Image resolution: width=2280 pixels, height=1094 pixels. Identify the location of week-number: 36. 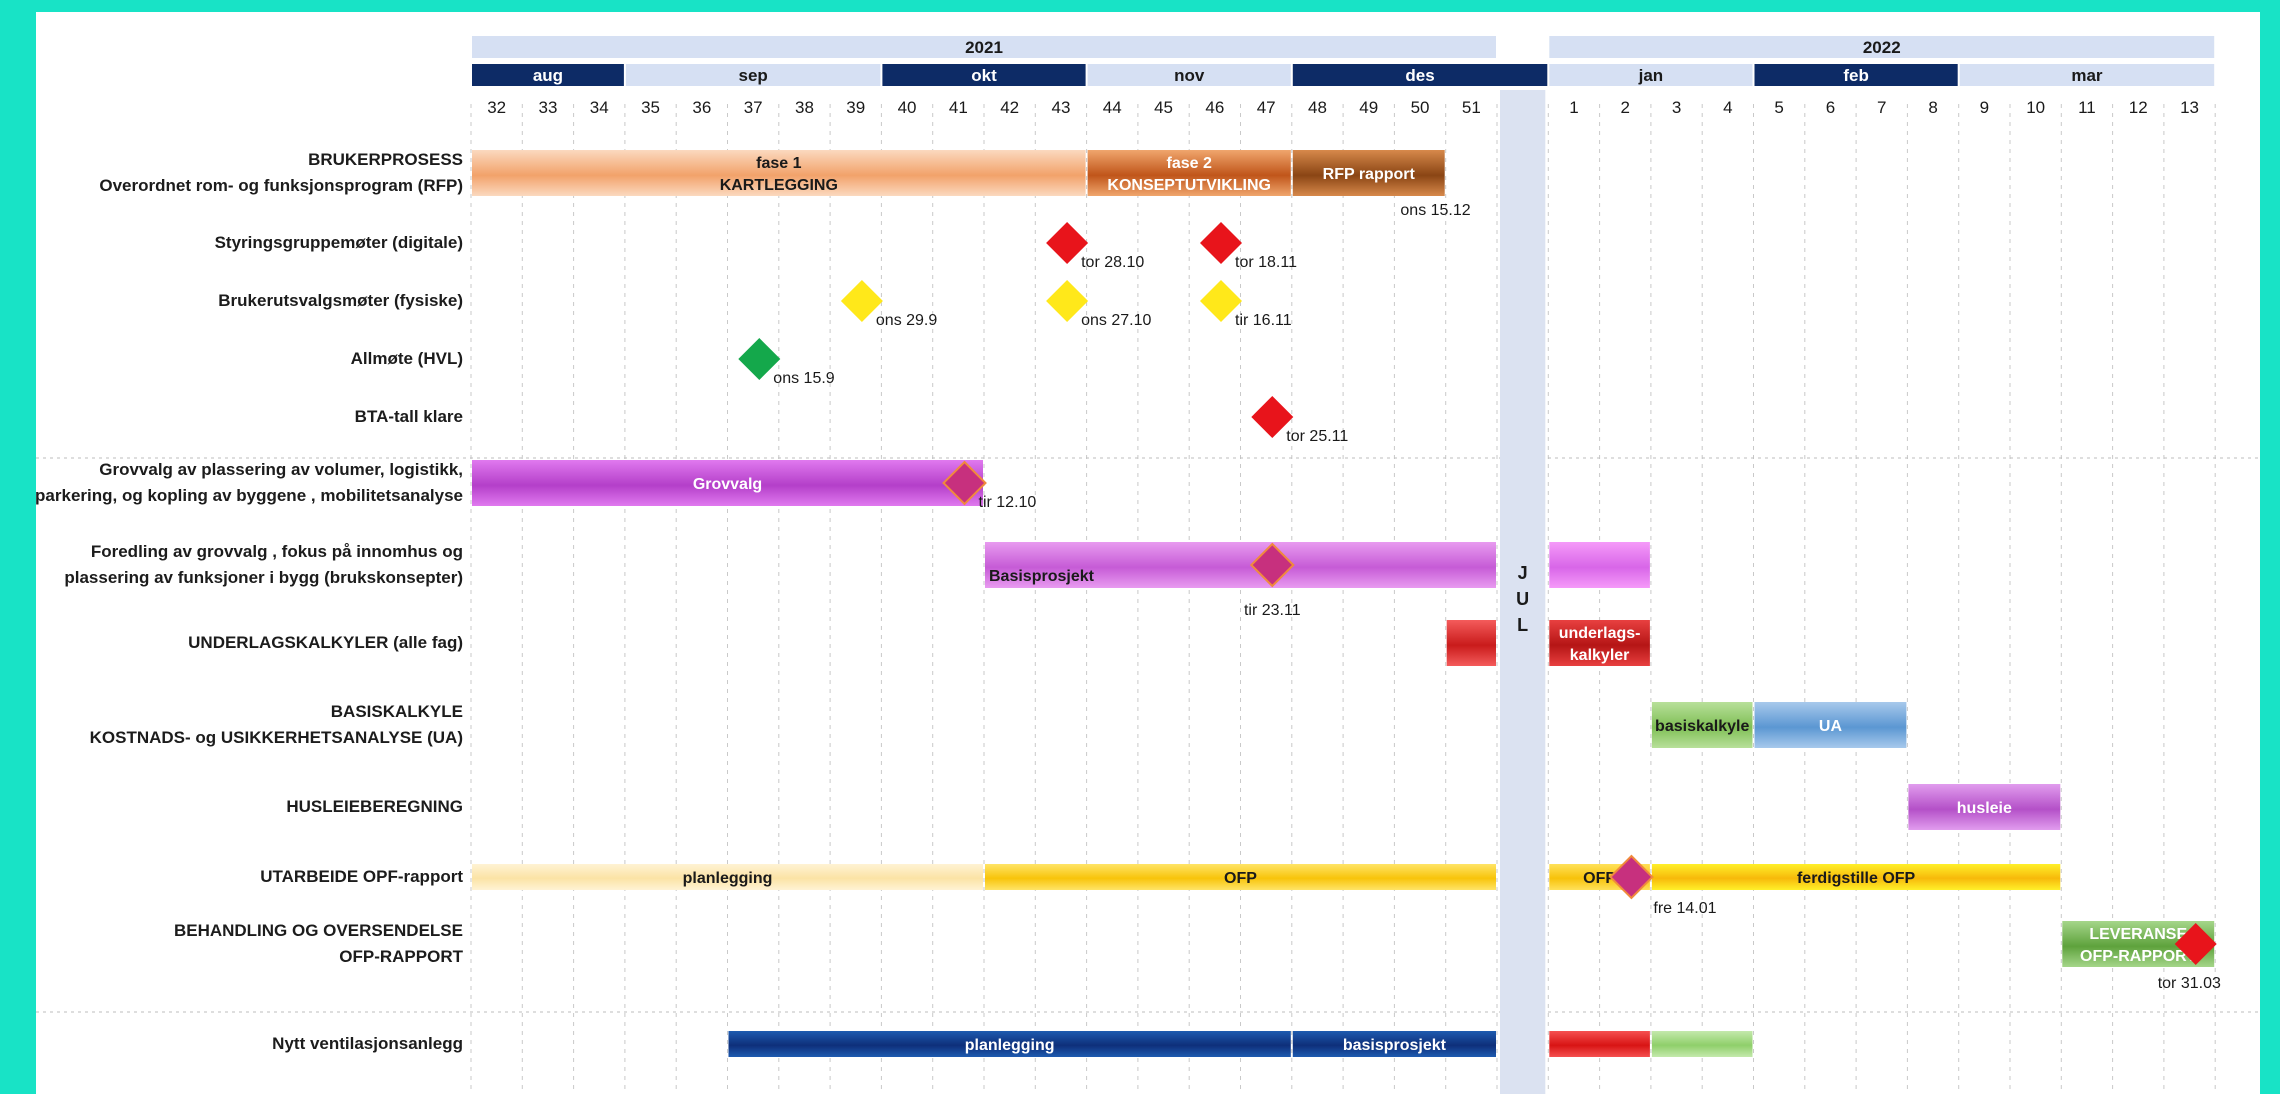
(701, 107).